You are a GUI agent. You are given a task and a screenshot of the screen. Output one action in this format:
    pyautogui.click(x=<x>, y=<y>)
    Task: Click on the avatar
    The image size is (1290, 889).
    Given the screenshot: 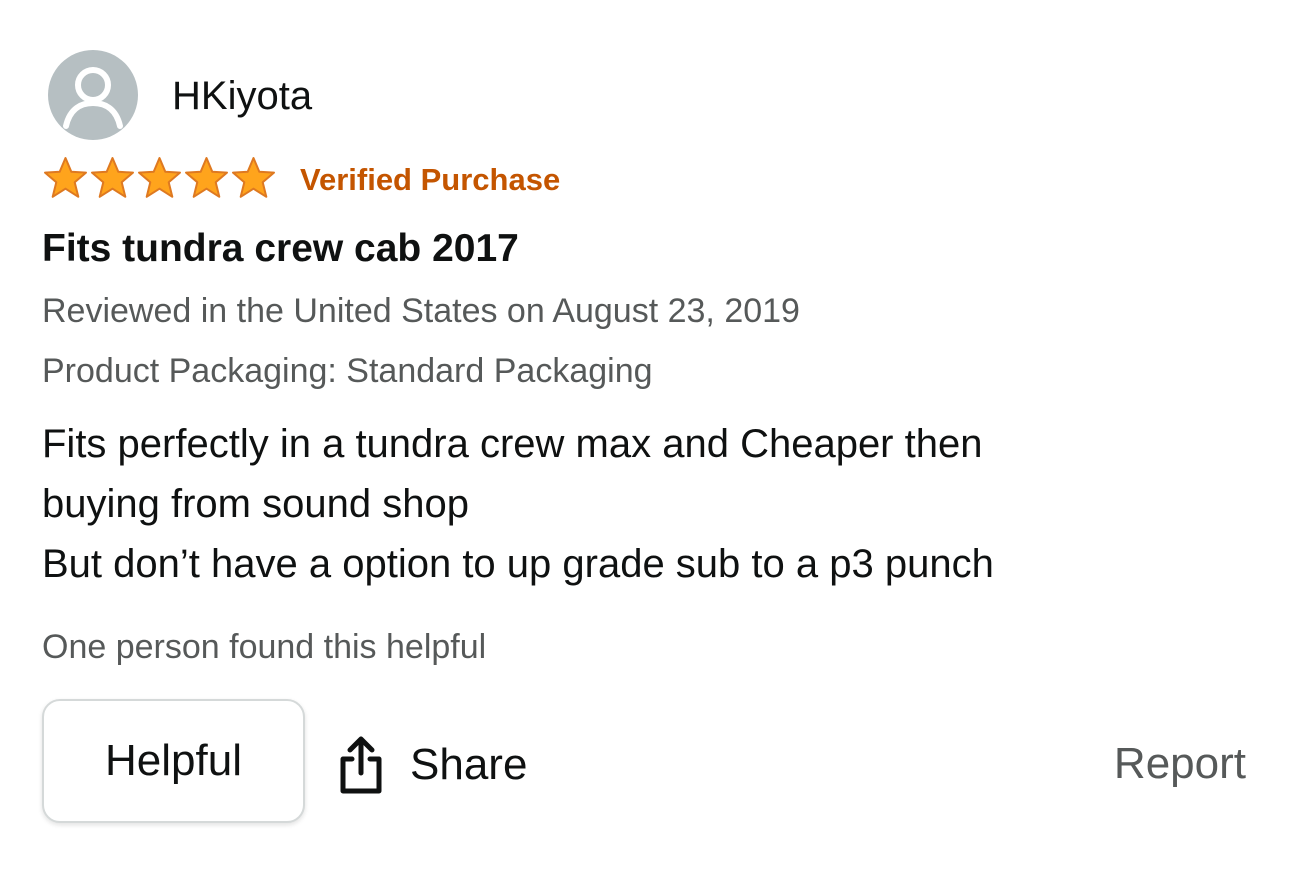 What is the action you would take?
    pyautogui.click(x=93, y=95)
    